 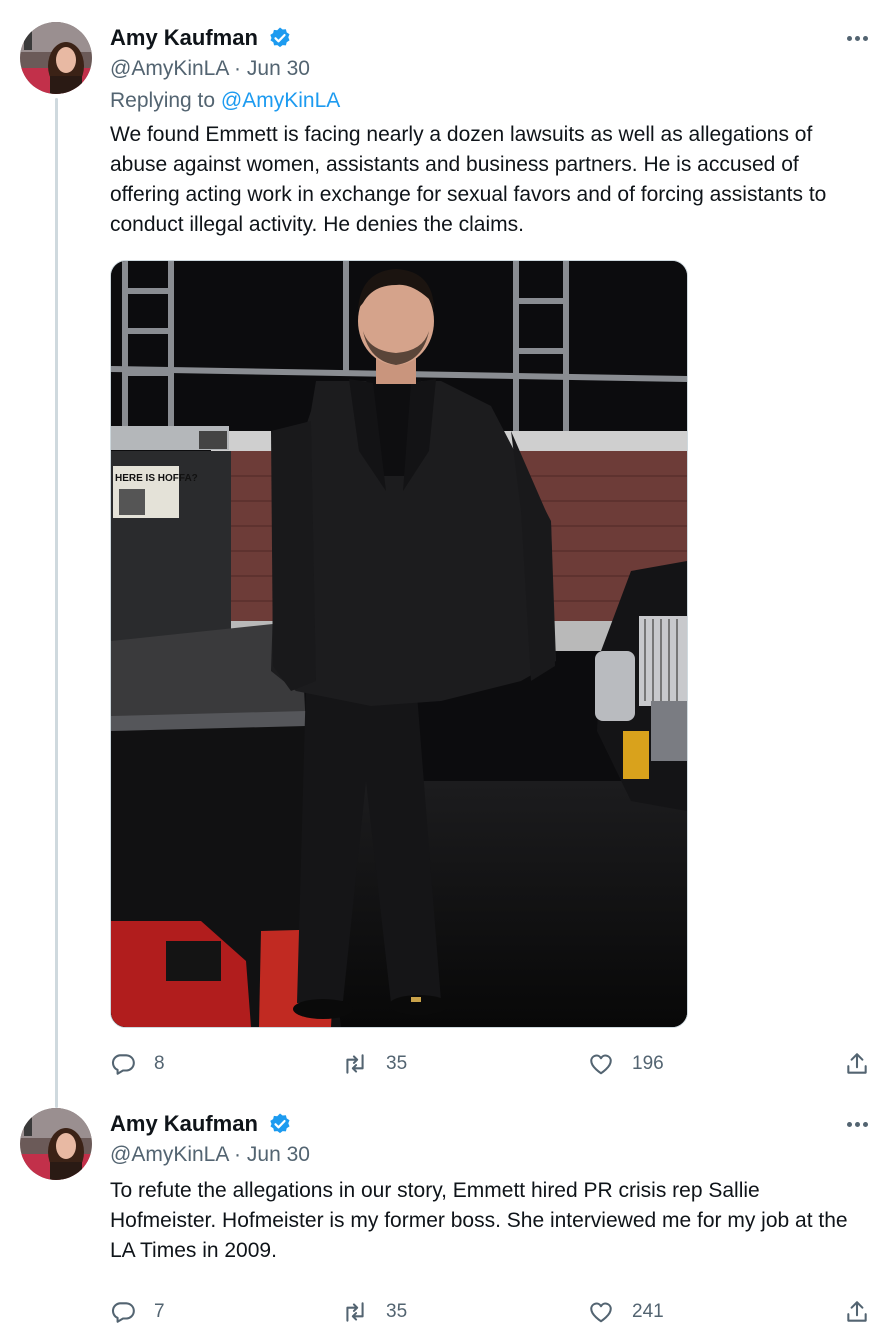 What do you see at coordinates (156, 478) in the screenshot?
I see `photo-sign-text: HERE IS HOFFA?` at bounding box center [156, 478].